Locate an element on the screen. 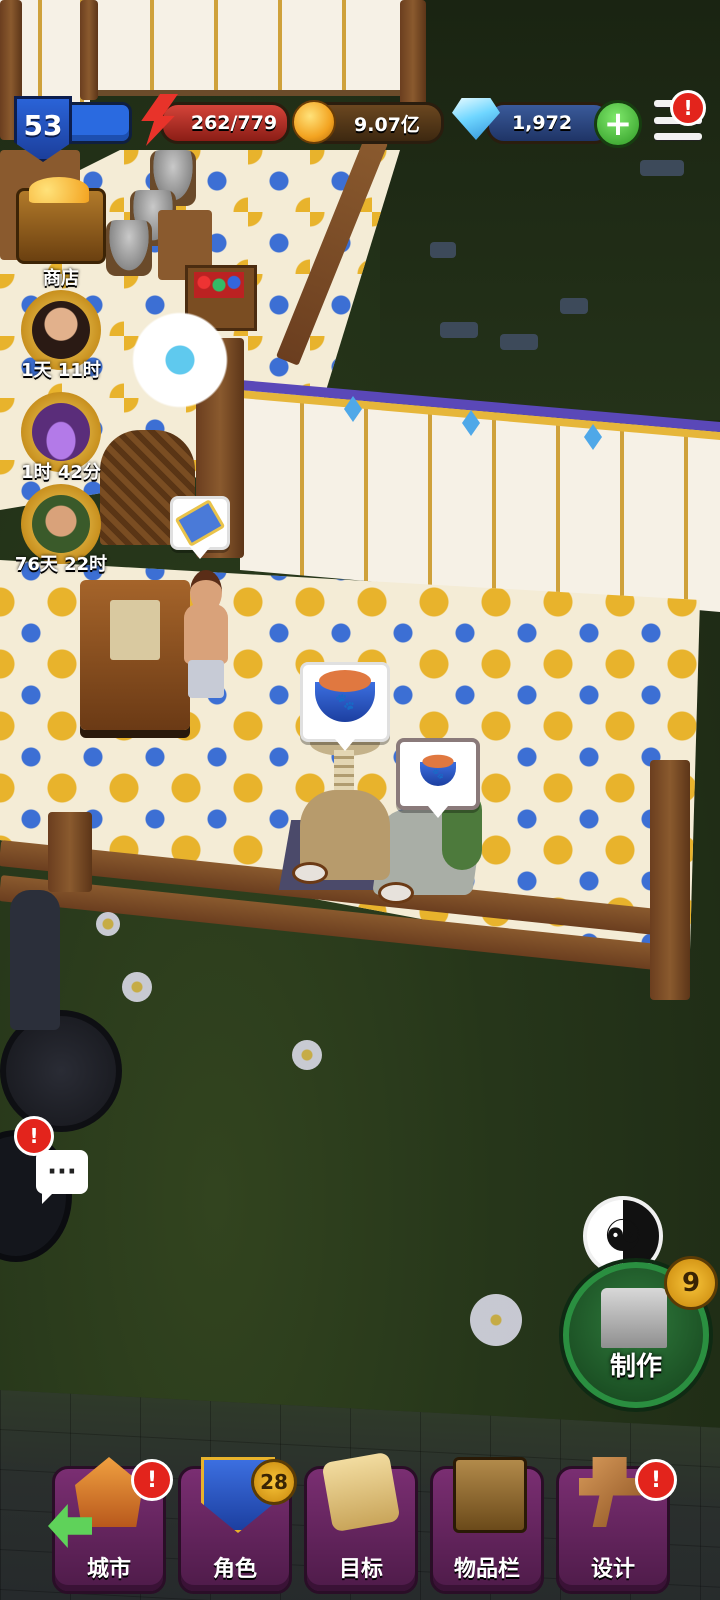 The image size is (720, 1600). woman-portrait-icon is located at coordinates (61, 330).